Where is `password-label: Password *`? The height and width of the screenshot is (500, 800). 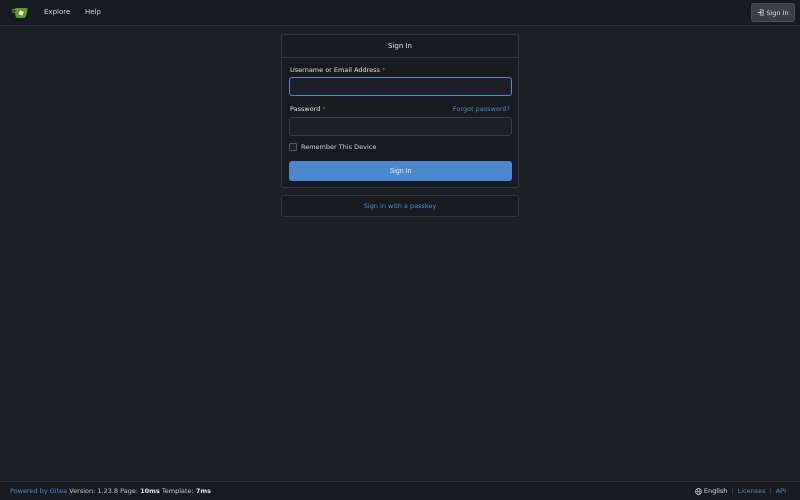
password-label: Password * is located at coordinates (308, 109).